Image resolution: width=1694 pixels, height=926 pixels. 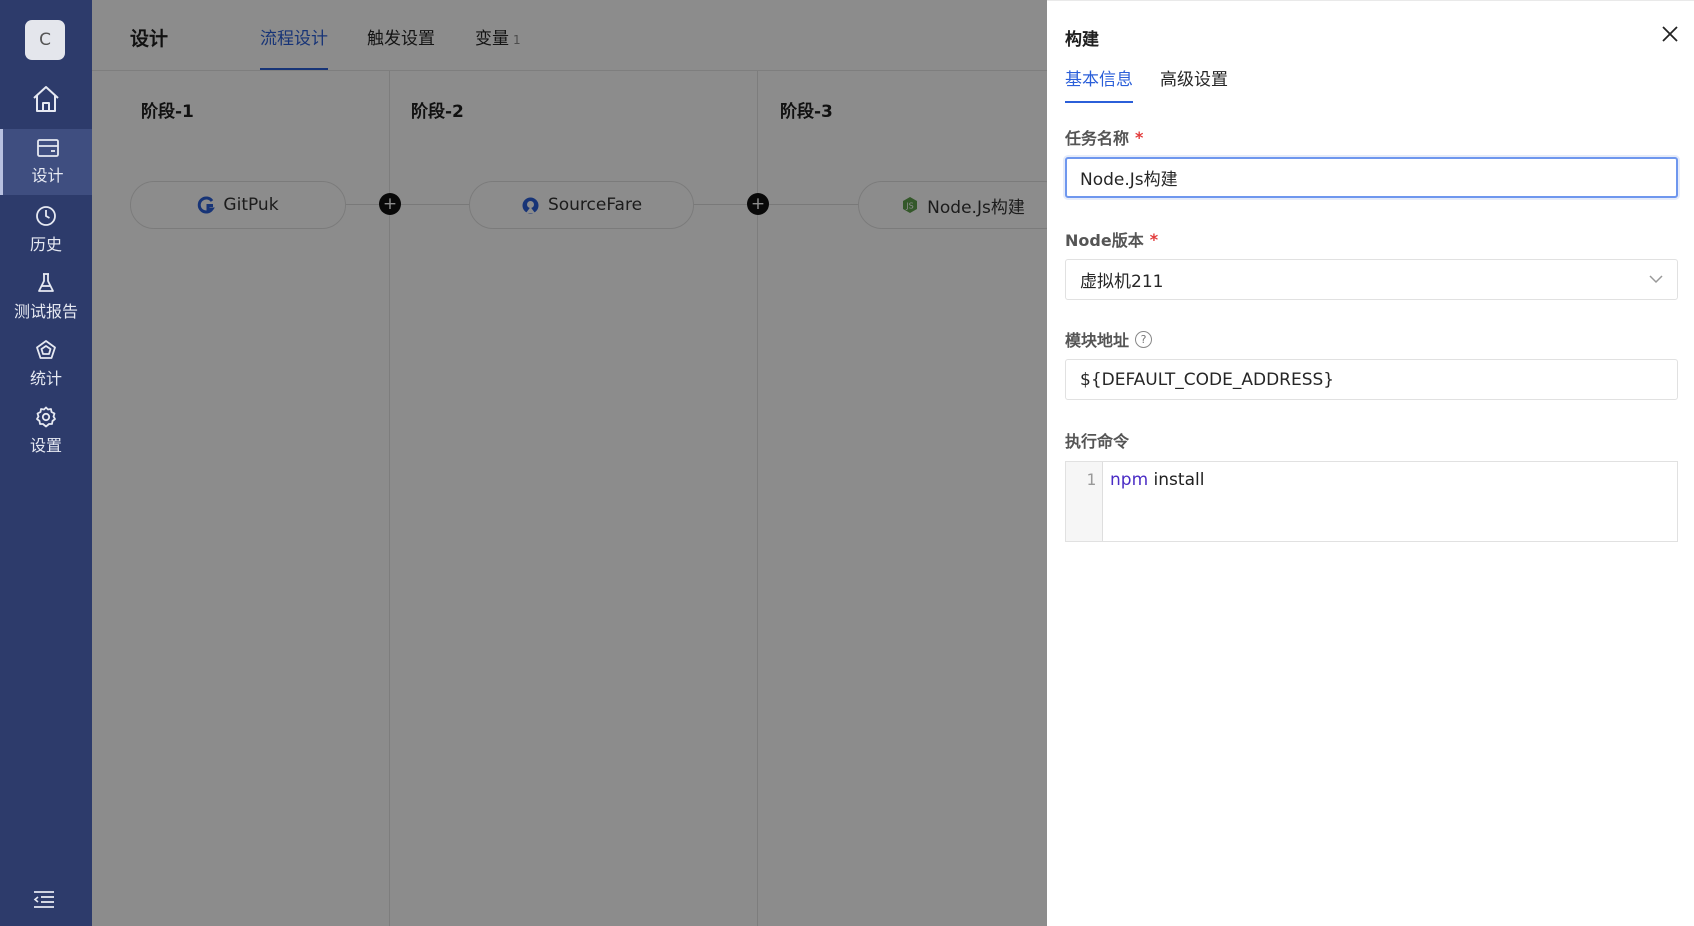 I want to click on select-value: 虚拟机211, so click(x=1122, y=282).